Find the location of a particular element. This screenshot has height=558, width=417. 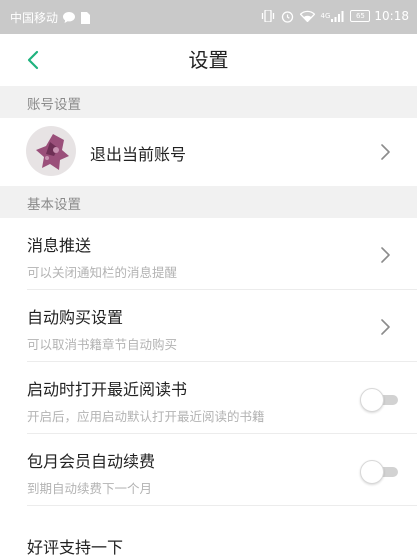

battery-level: 65 is located at coordinates (360, 16).